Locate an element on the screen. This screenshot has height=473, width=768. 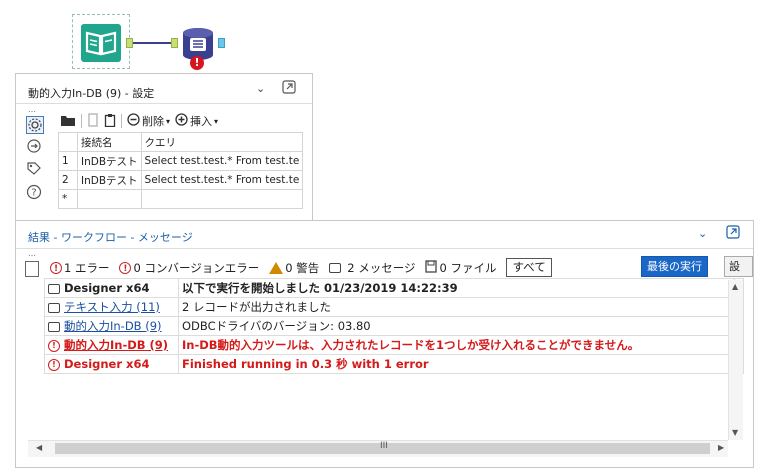
book-icon is located at coordinates (101, 43).